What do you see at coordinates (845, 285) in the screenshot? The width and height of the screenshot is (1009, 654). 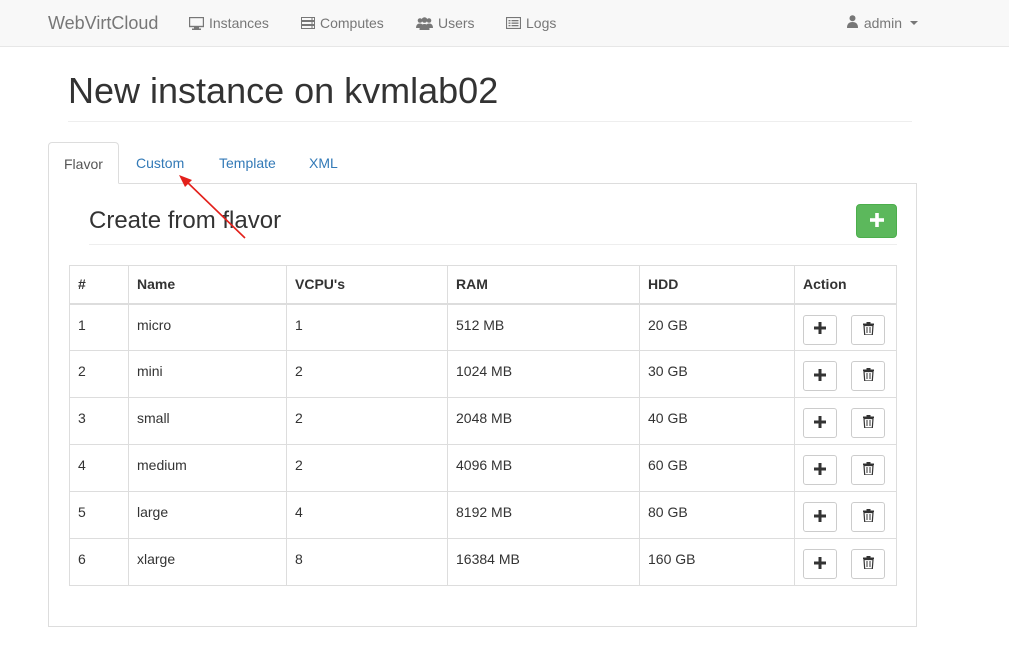 I see `col-header-action: Action` at bounding box center [845, 285].